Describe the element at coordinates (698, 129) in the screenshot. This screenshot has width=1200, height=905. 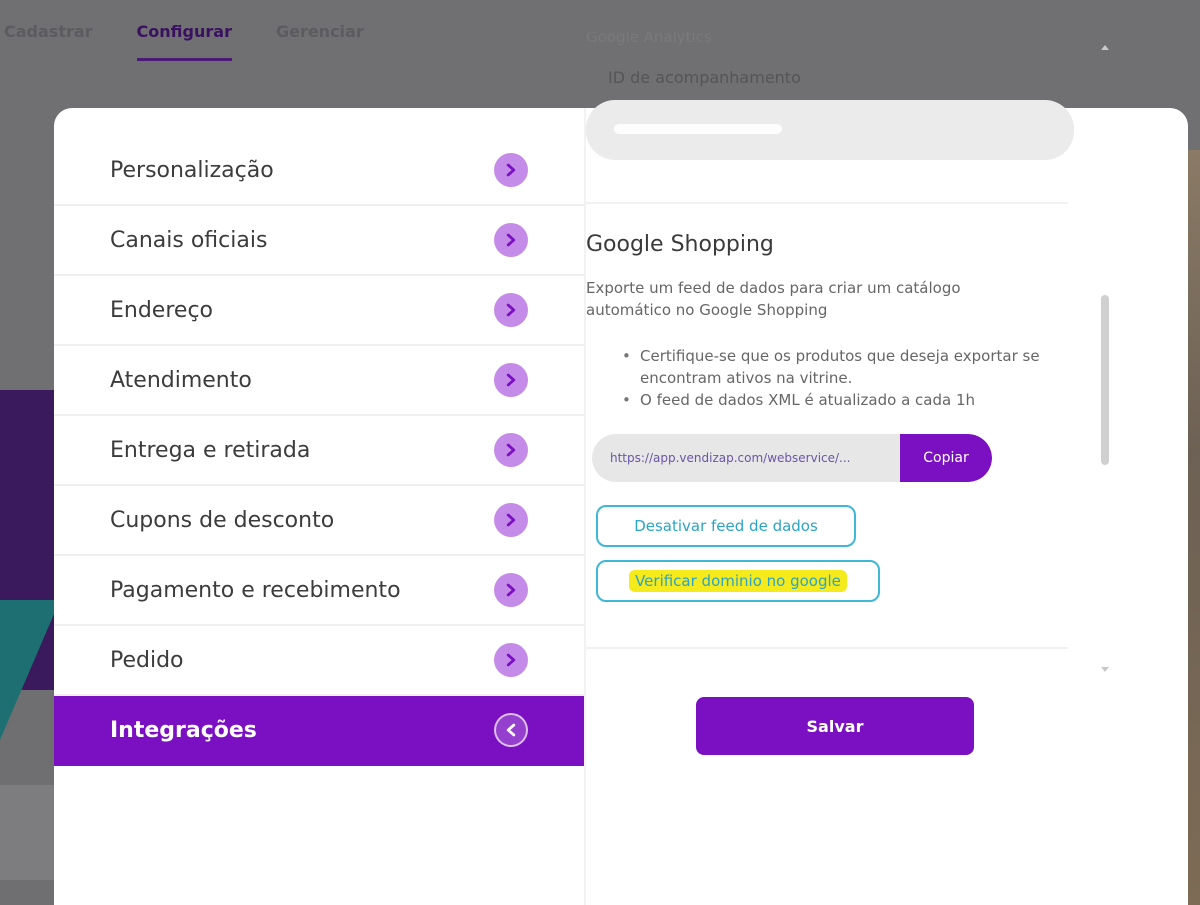
I see `redacted-value` at that location.